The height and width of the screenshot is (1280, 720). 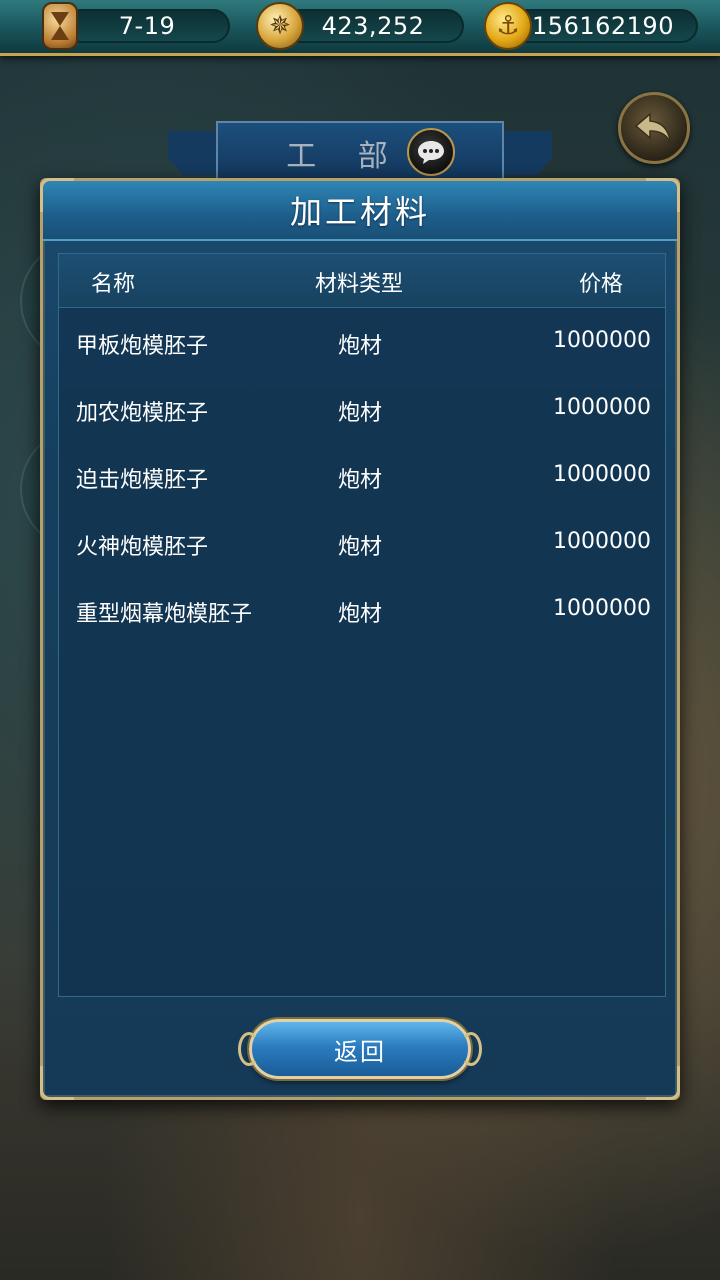 What do you see at coordinates (345, 156) in the screenshot?
I see `banner-title: 工 部` at bounding box center [345, 156].